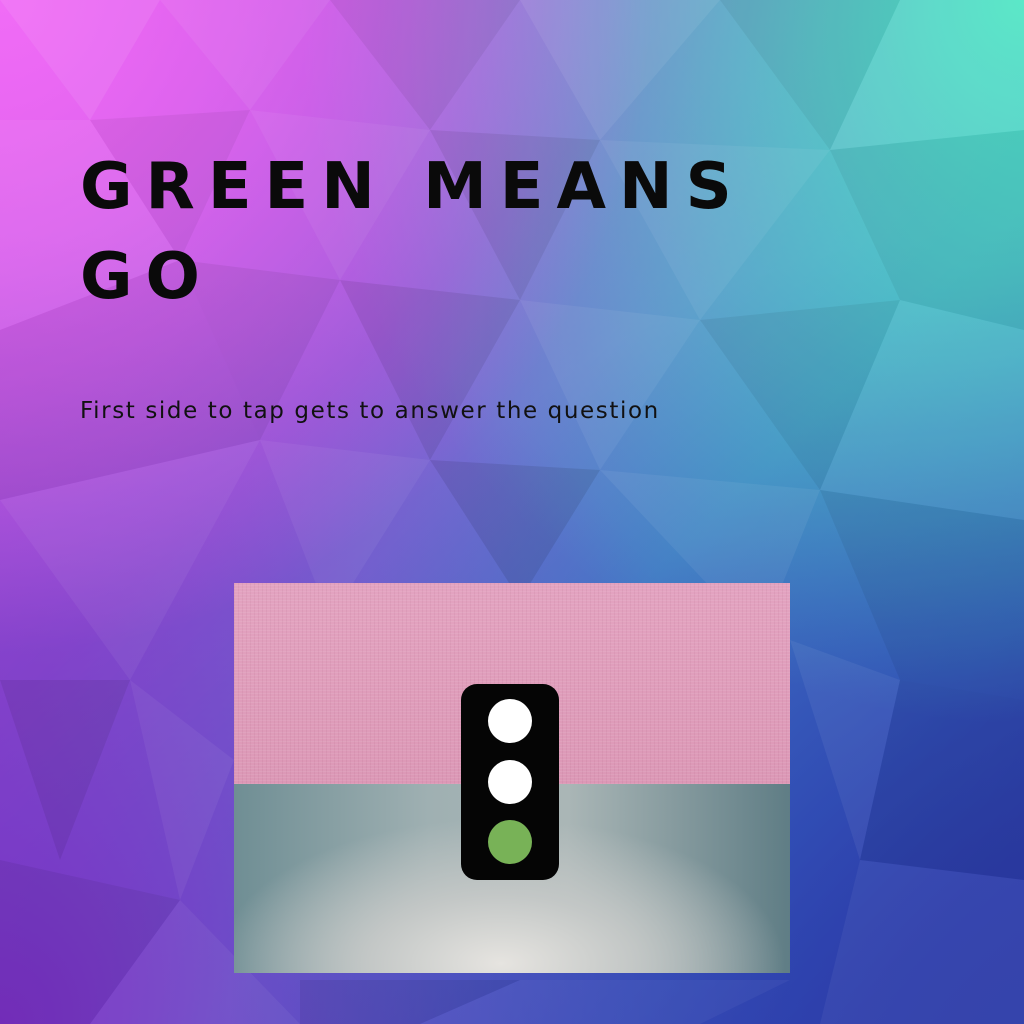 The width and height of the screenshot is (1024, 1024). I want to click on traffic-light-icon, so click(510, 782).